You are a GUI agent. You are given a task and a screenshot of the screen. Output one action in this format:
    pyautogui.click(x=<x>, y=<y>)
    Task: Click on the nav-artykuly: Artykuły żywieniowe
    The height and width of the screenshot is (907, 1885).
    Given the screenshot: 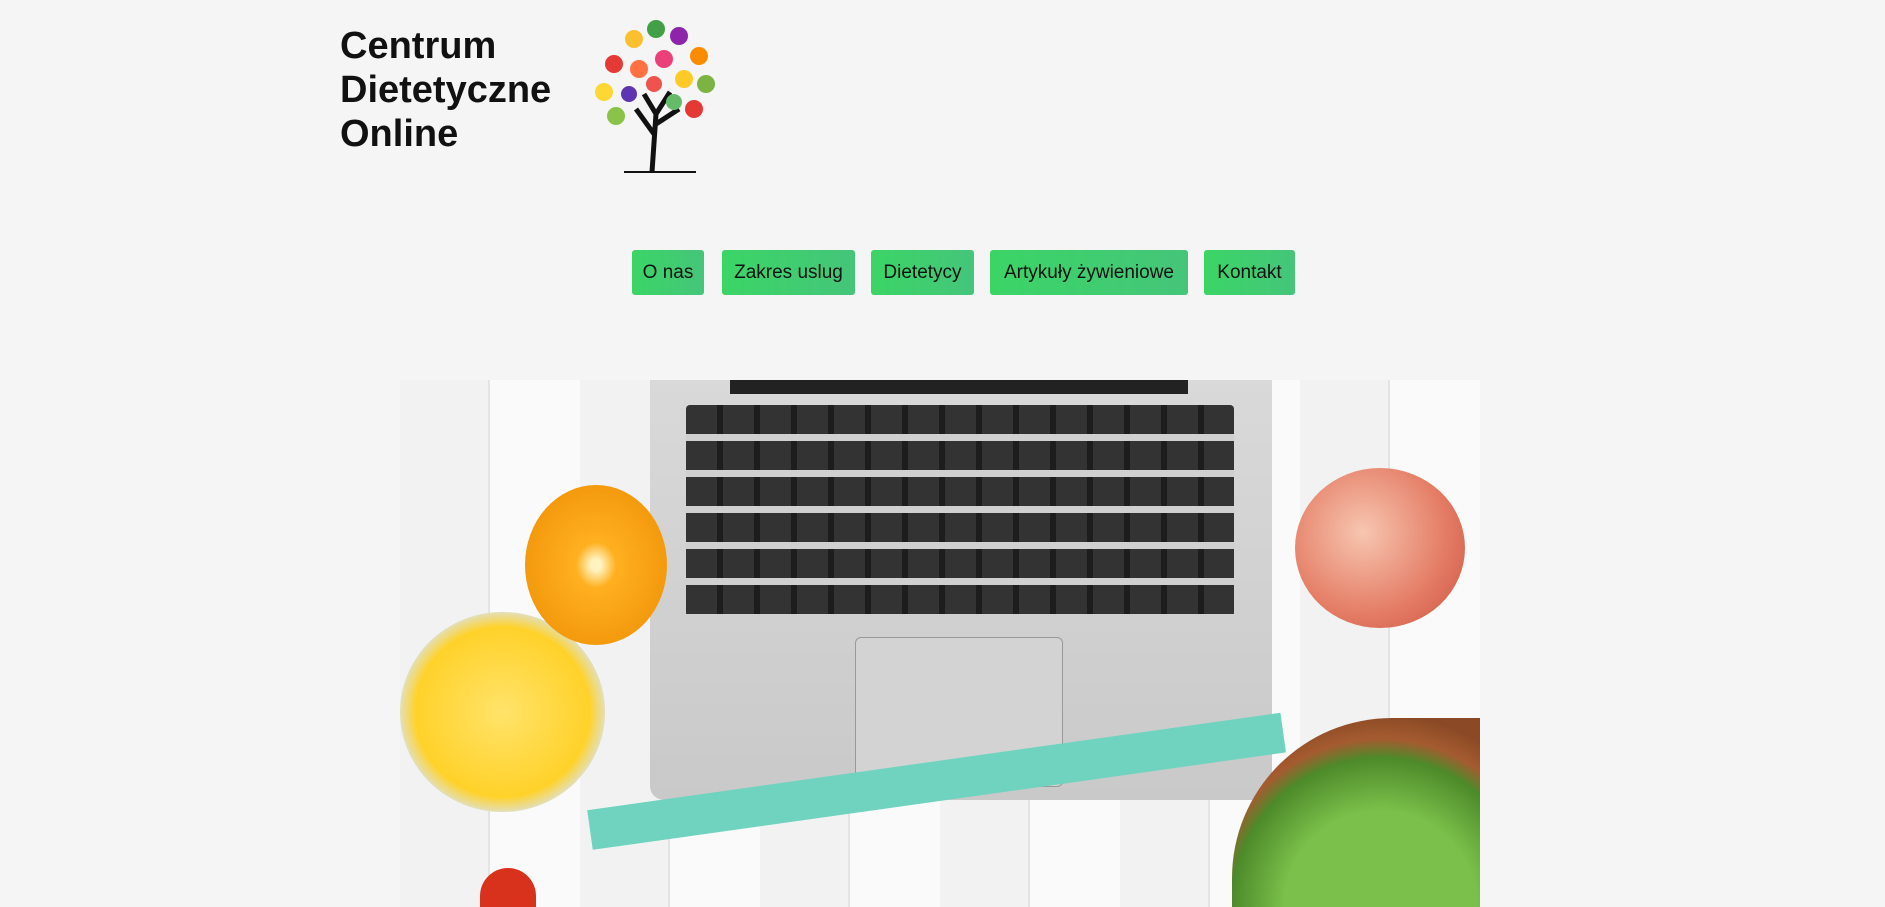 What is the action you would take?
    pyautogui.click(x=1089, y=272)
    